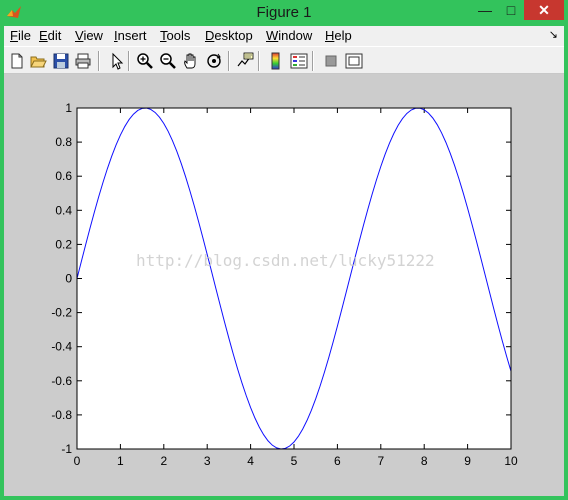 The image size is (568, 500). What do you see at coordinates (17, 61) in the screenshot?
I see `new-figure-icon` at bounding box center [17, 61].